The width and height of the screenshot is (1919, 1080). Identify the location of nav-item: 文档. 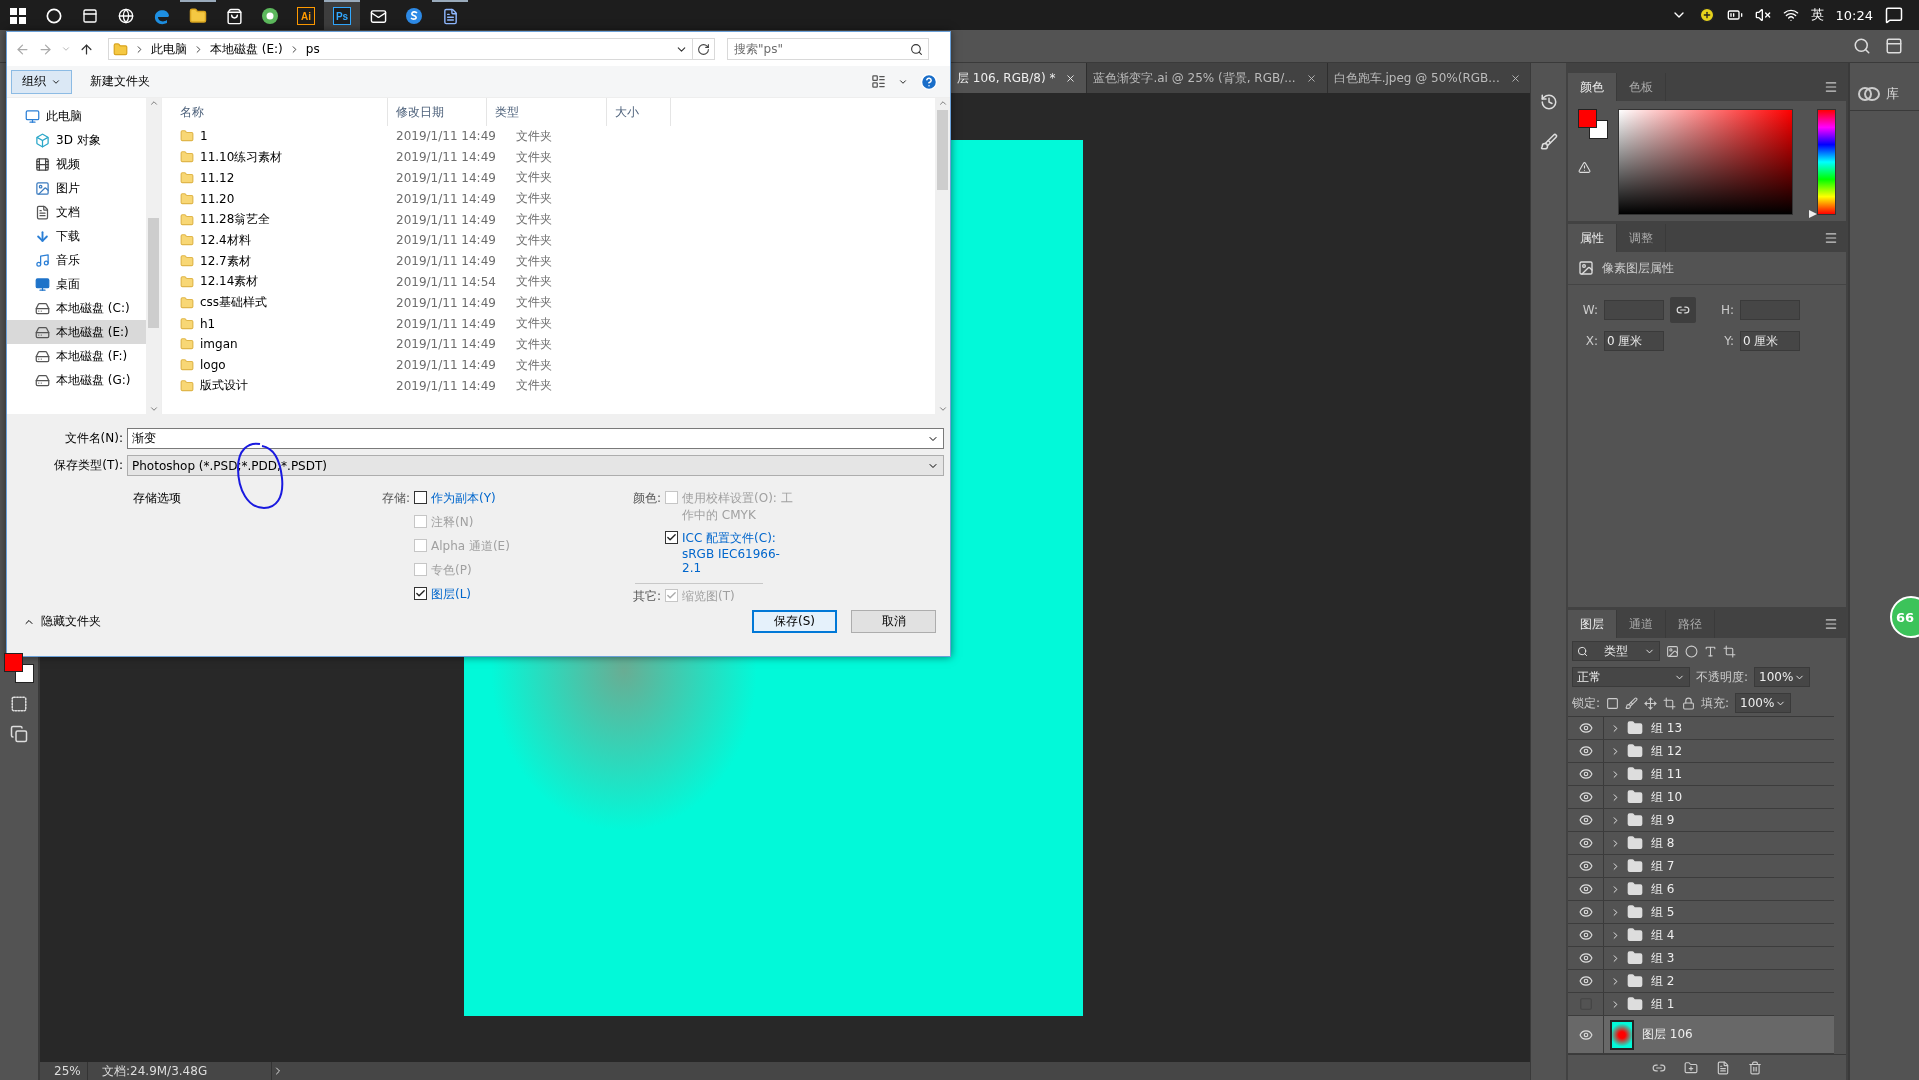
(76, 212).